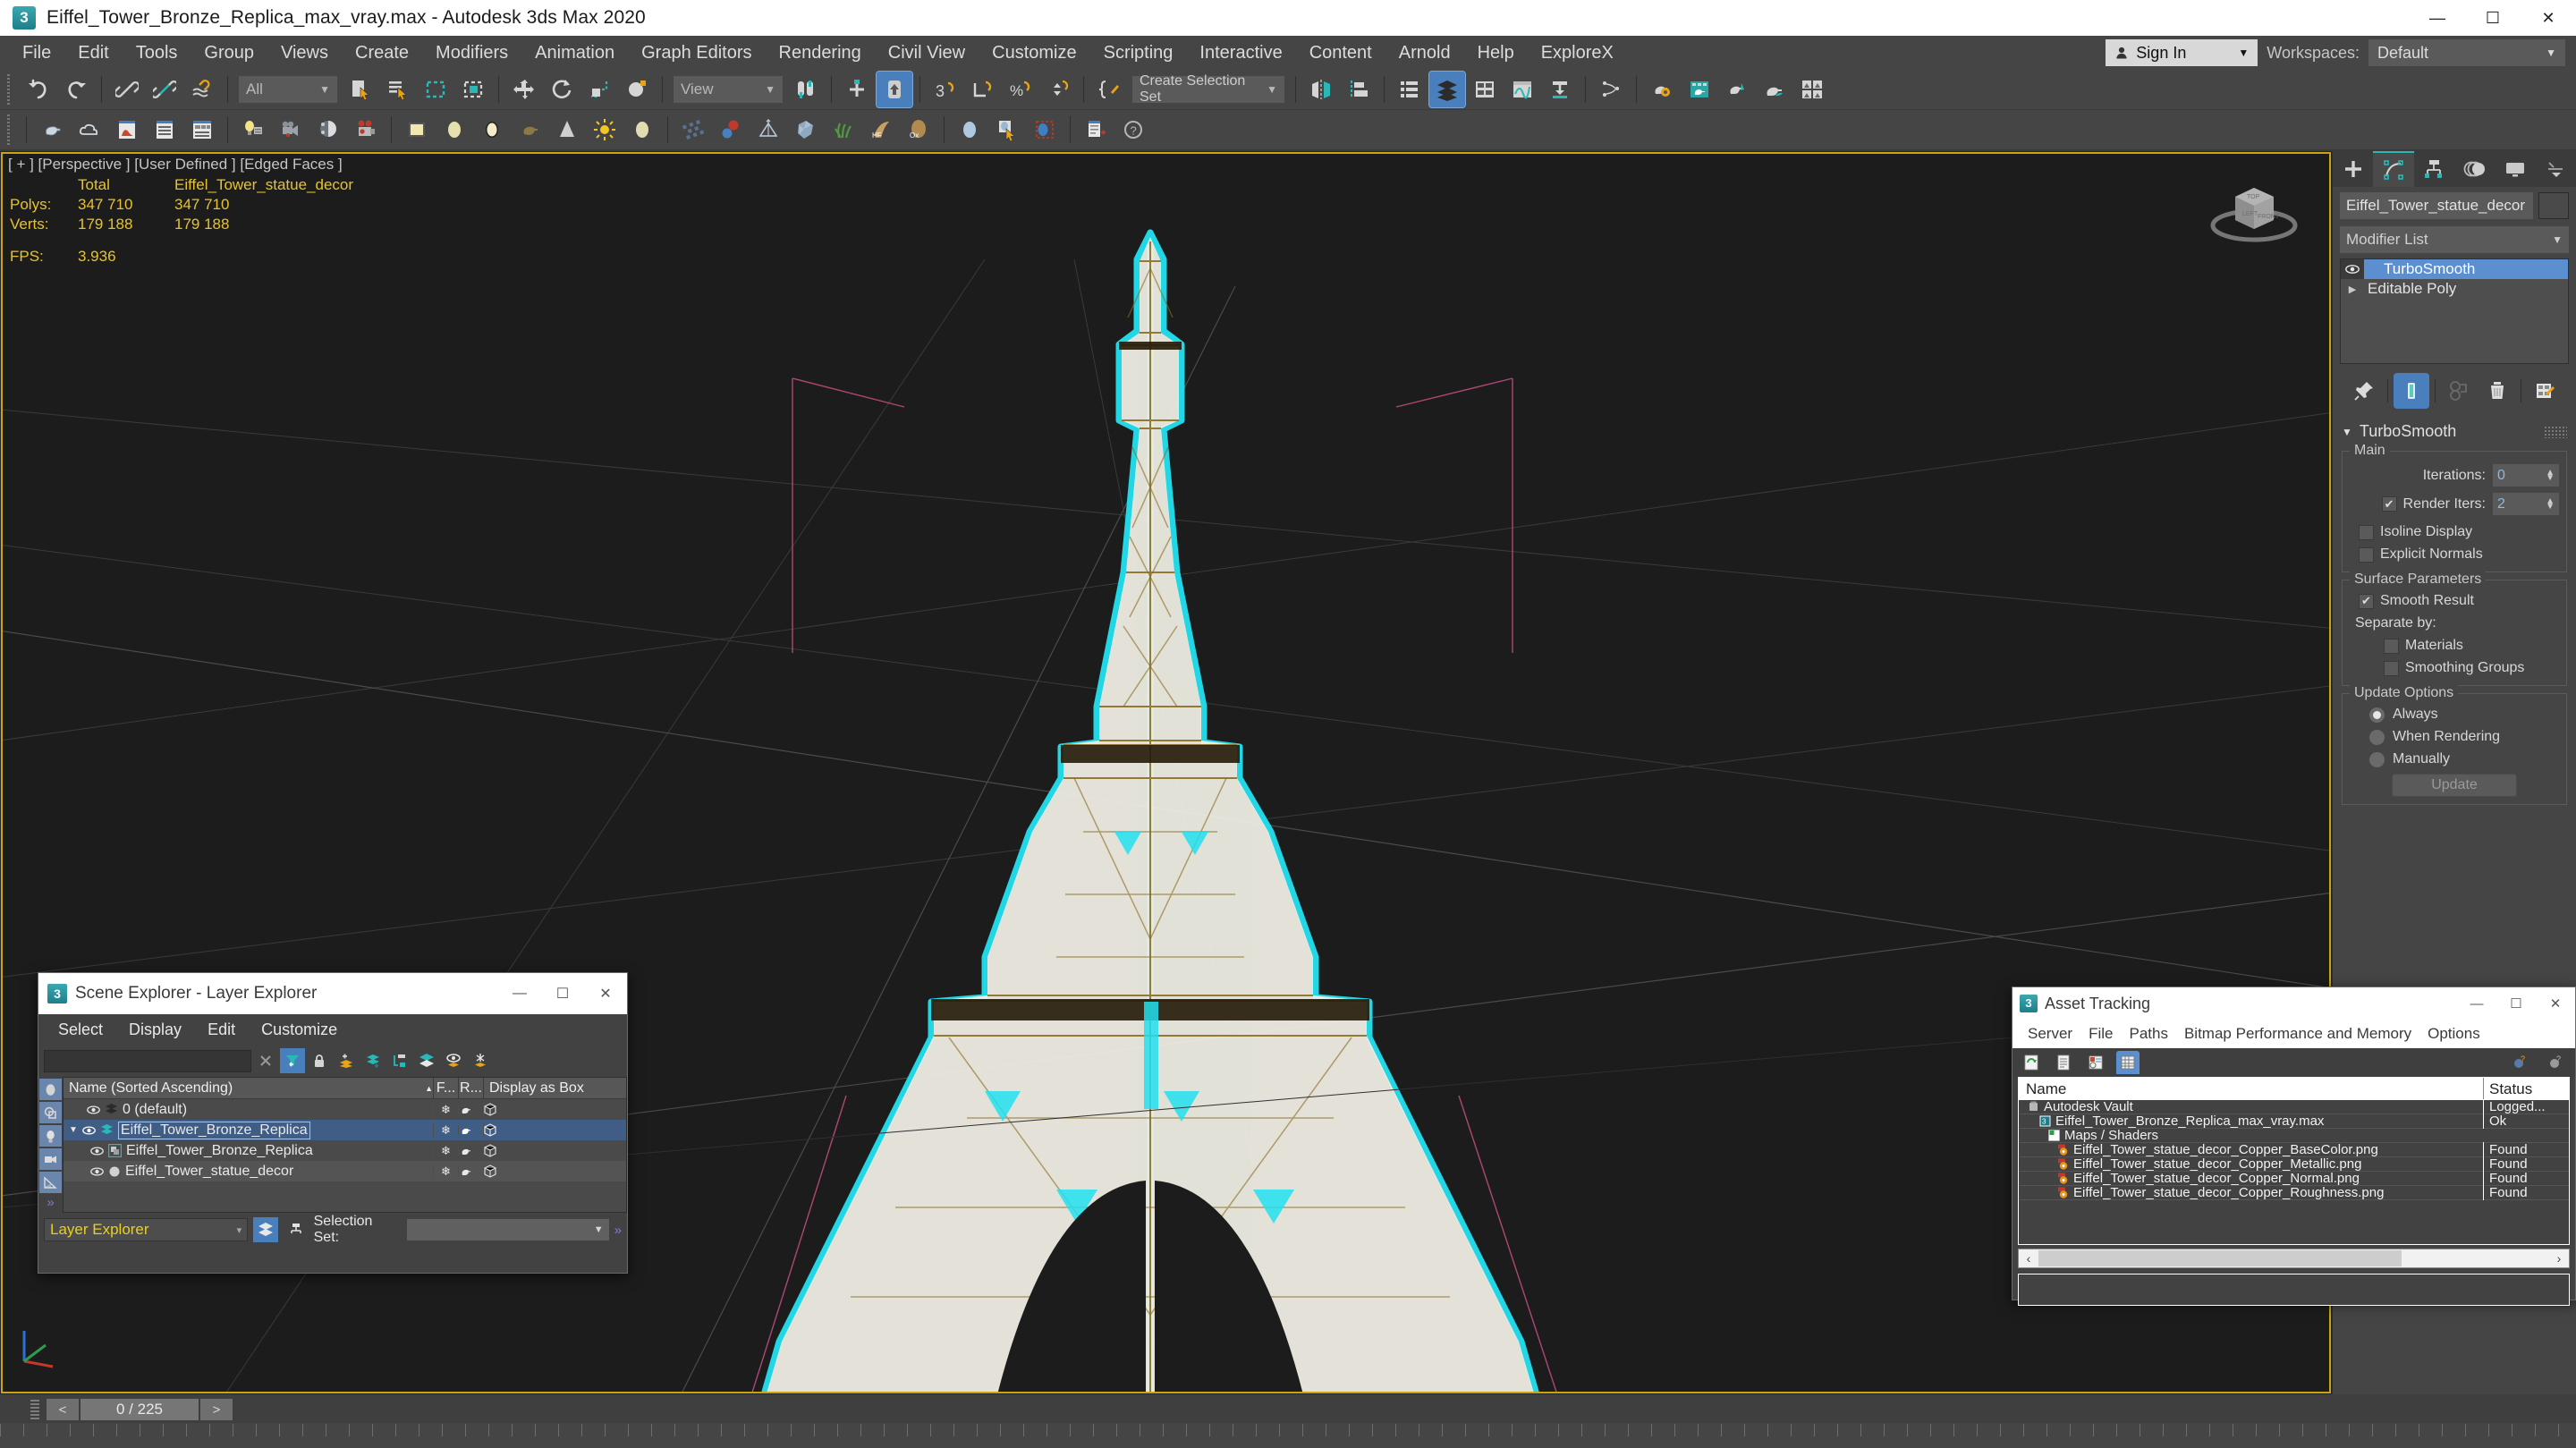 The width and height of the screenshot is (2576, 1448). I want to click on percent-snap-toggle-icon, so click(983, 89).